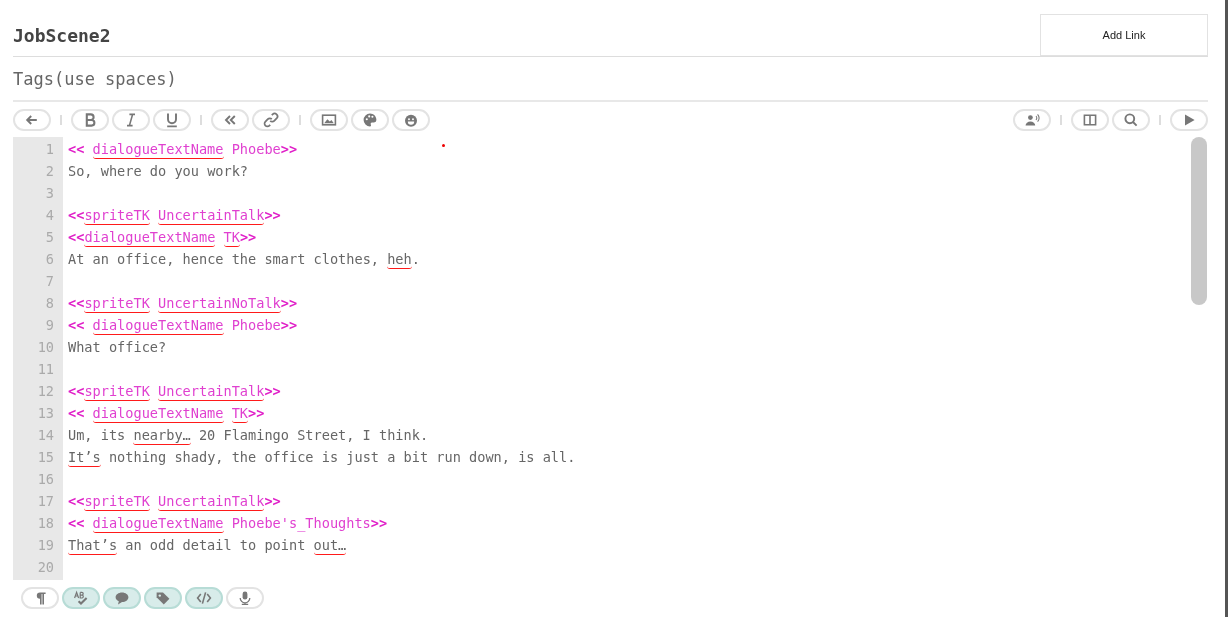 This screenshot has width=1231, height=617. What do you see at coordinates (49, 303) in the screenshot?
I see `line-number: 8` at bounding box center [49, 303].